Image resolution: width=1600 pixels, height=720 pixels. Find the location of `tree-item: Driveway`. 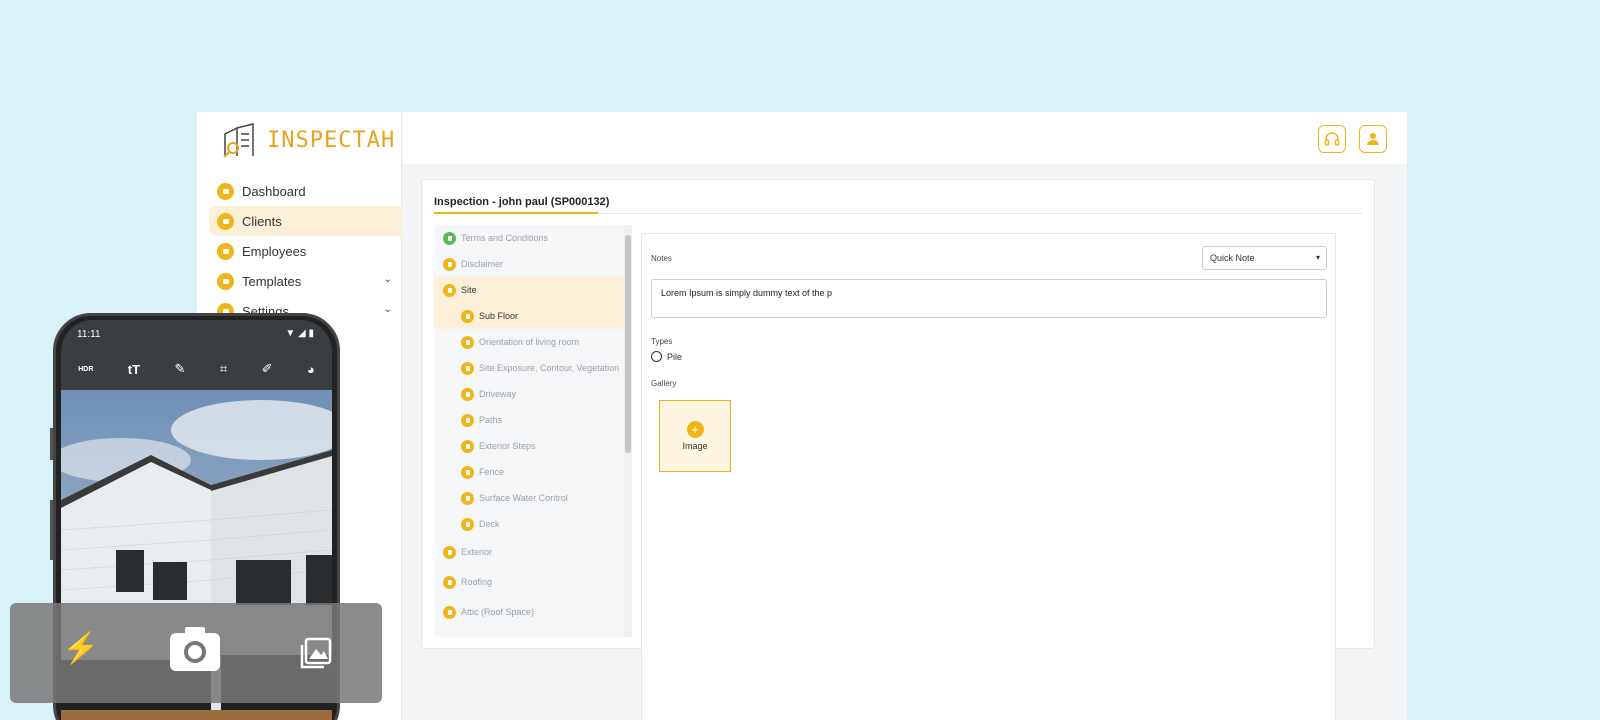

tree-item: Driveway is located at coordinates (533, 394).